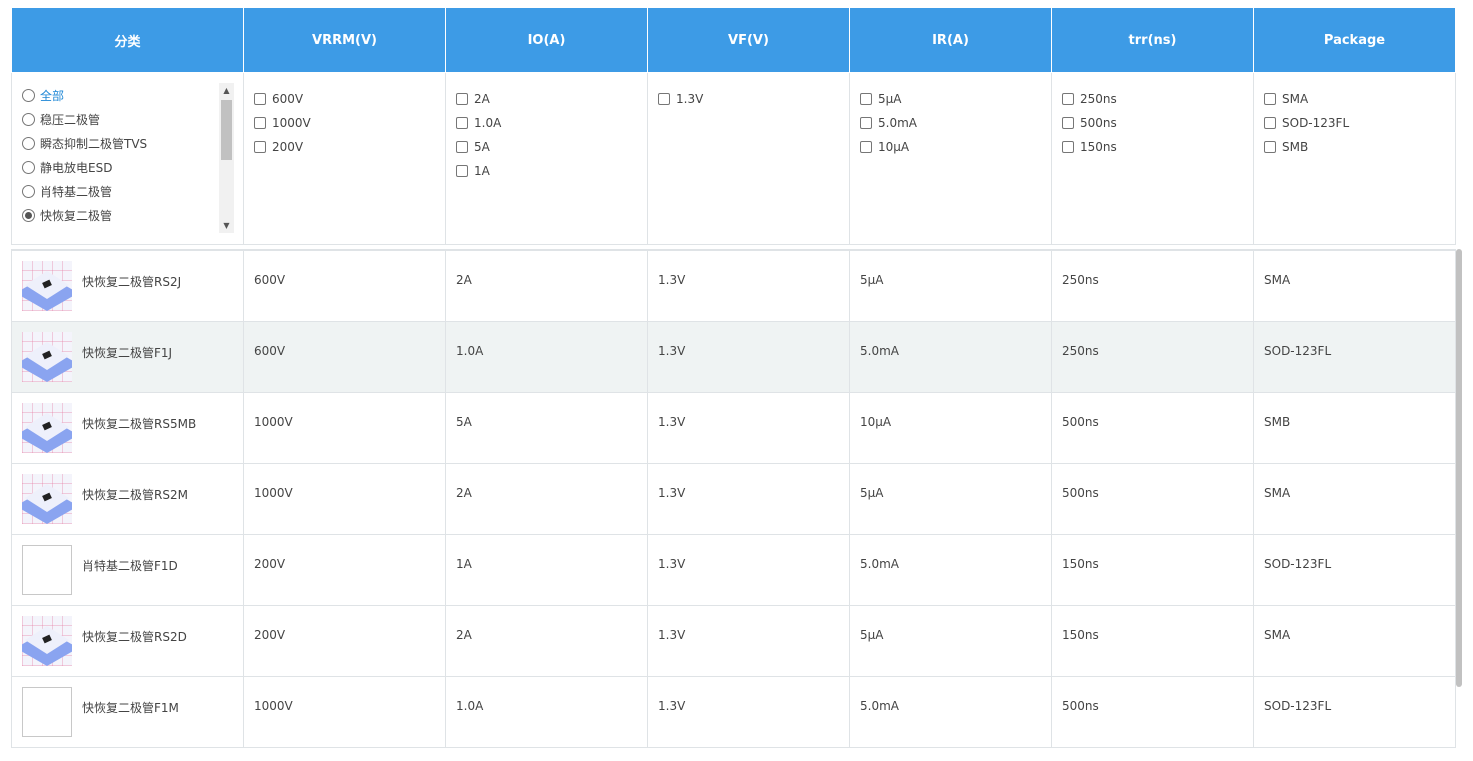  What do you see at coordinates (128, 215) in the screenshot?
I see `category-option: 快恢复二极管` at bounding box center [128, 215].